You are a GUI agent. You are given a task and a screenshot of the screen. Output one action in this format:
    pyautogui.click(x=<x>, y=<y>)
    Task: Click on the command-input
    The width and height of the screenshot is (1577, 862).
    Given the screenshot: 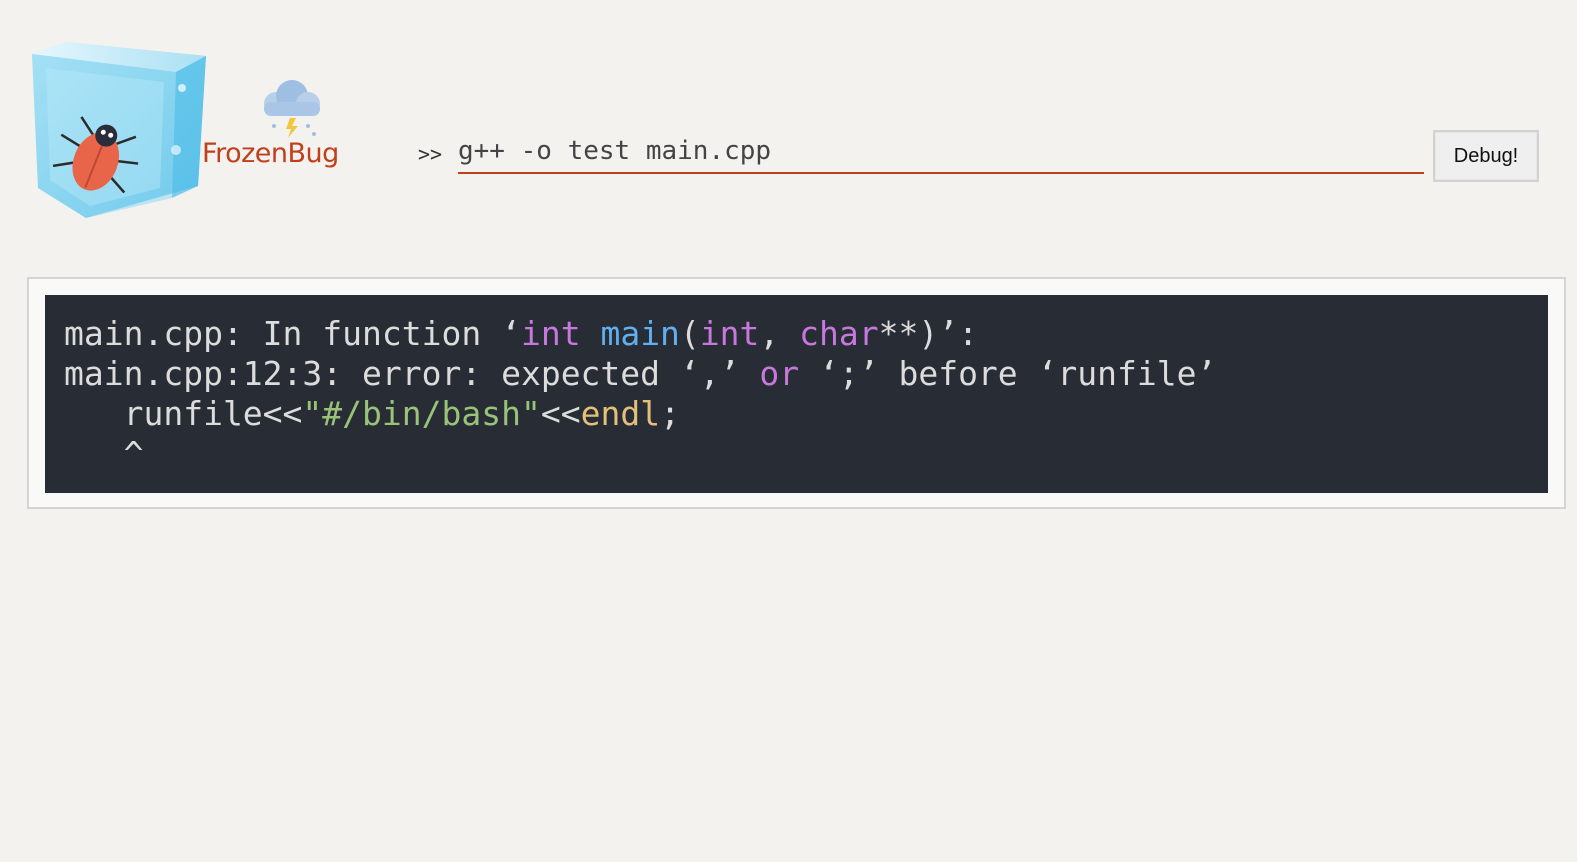 What is the action you would take?
    pyautogui.click(x=941, y=152)
    